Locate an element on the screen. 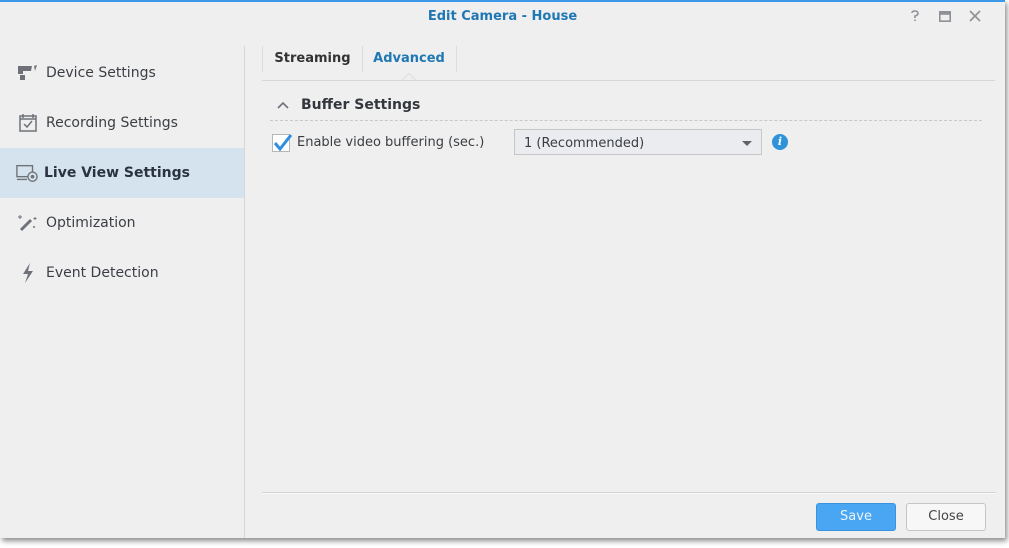 This screenshot has height=548, width=1009. lightning-icon is located at coordinates (28, 273).